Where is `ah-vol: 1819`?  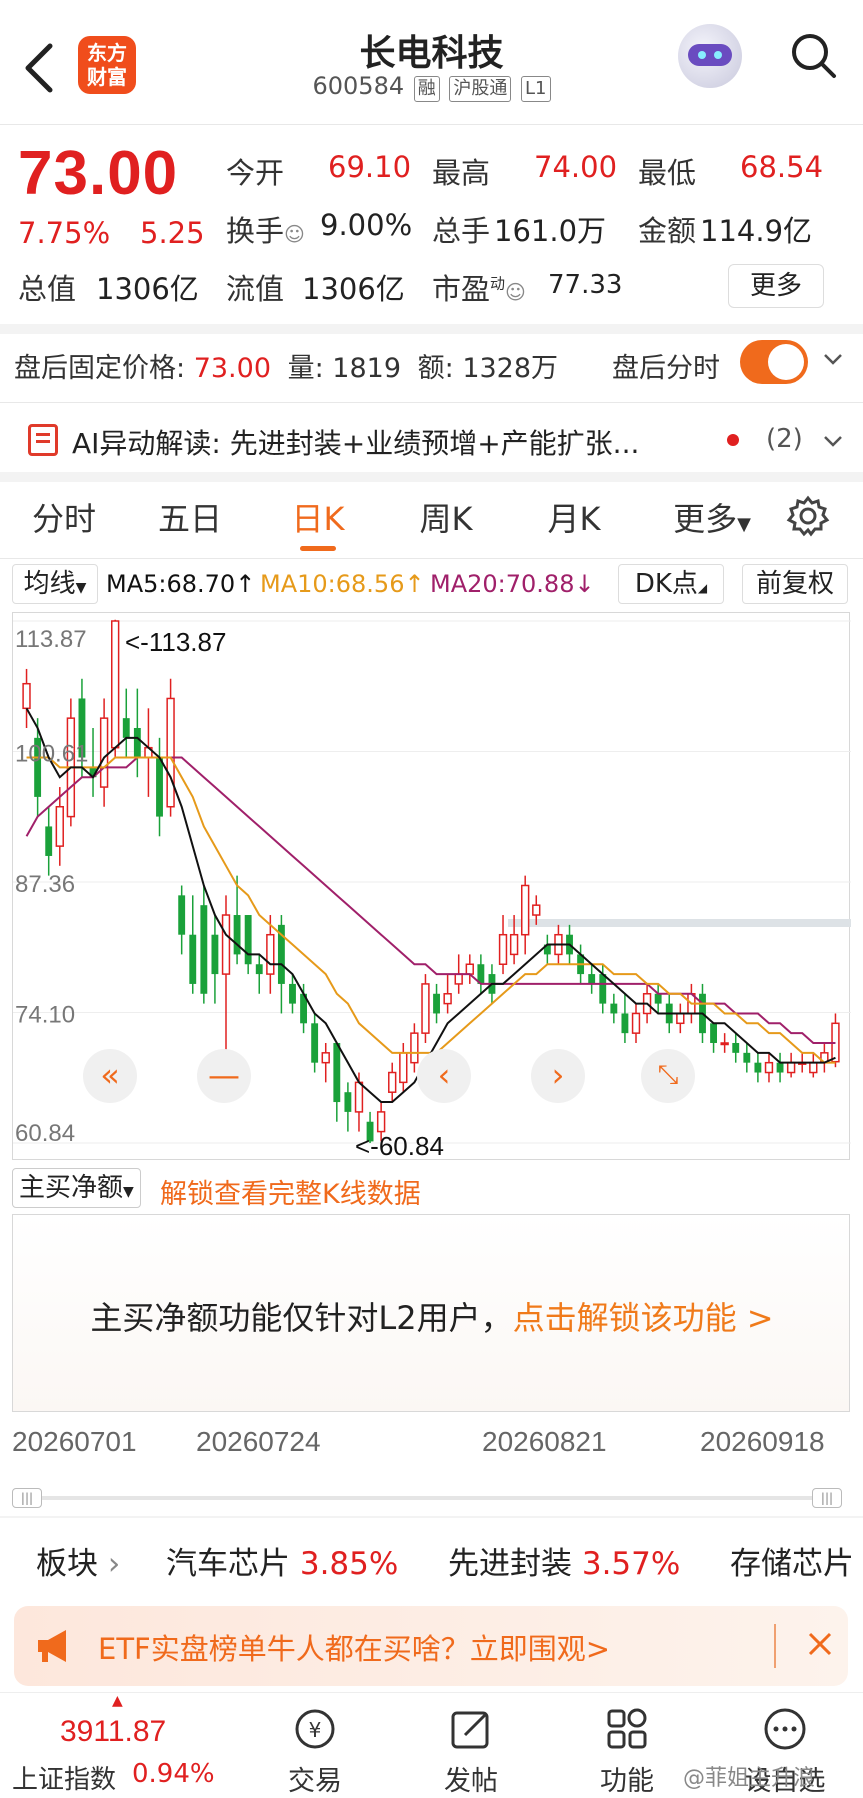
ah-vol: 1819 is located at coordinates (367, 368).